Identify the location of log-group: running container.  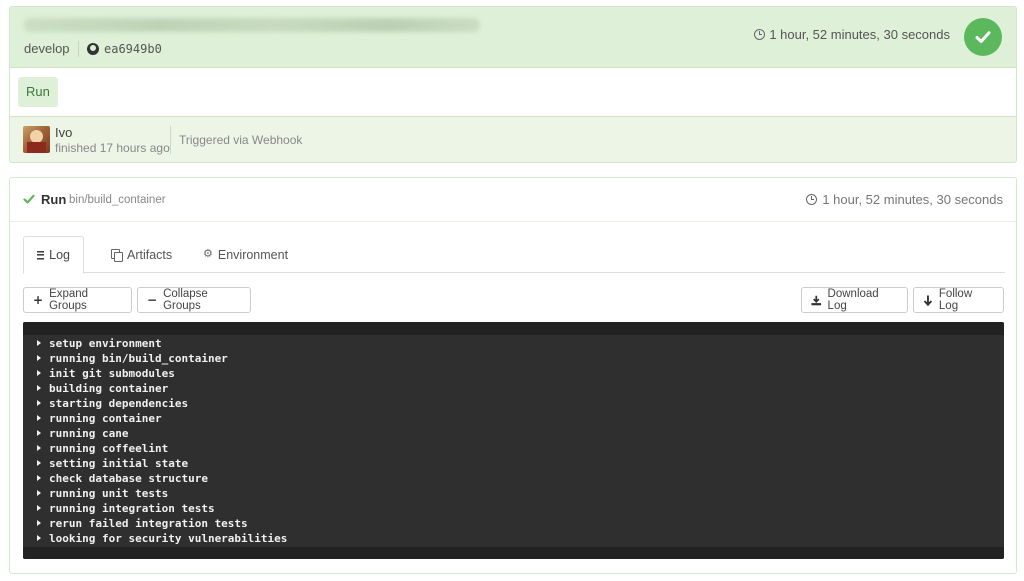
(513, 418).